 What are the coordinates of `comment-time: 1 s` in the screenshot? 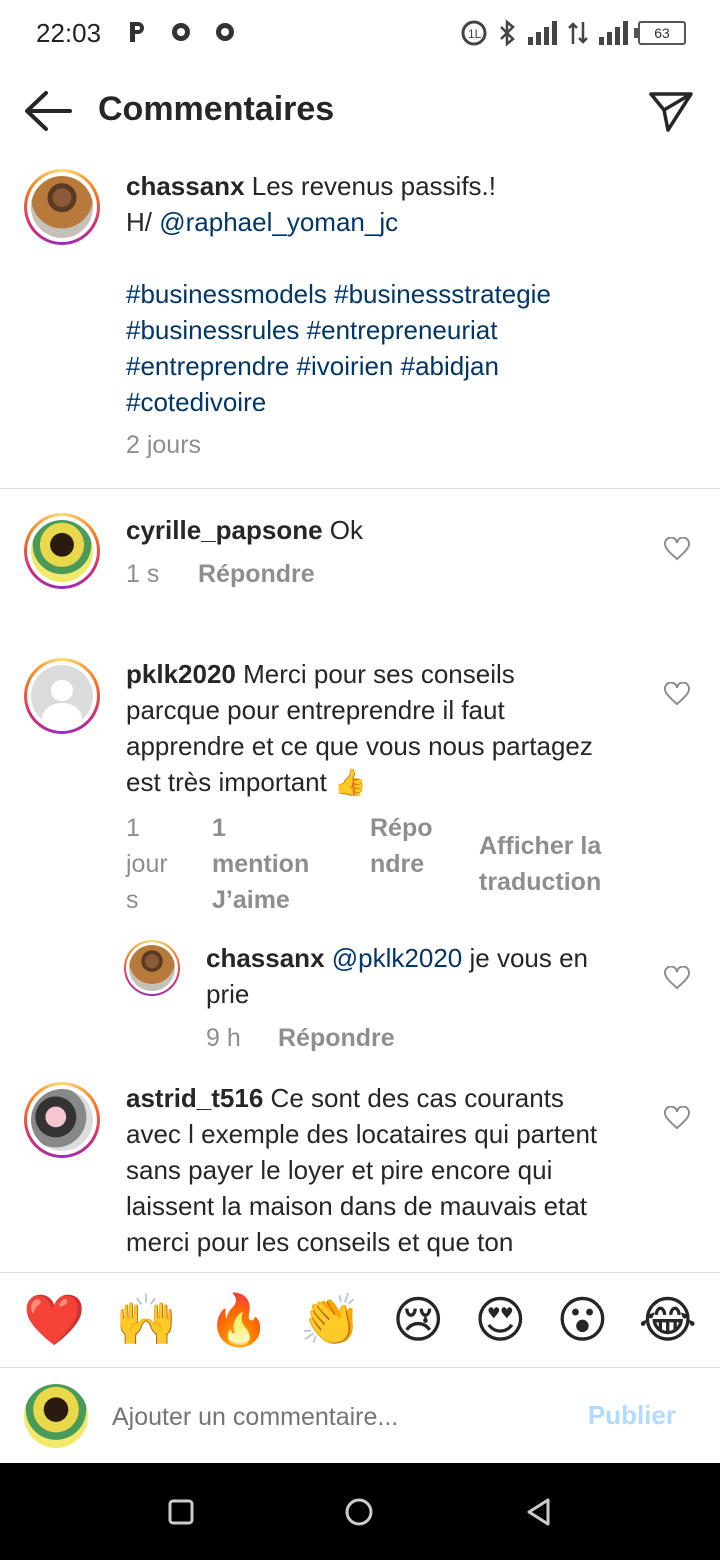 It's located at (143, 574).